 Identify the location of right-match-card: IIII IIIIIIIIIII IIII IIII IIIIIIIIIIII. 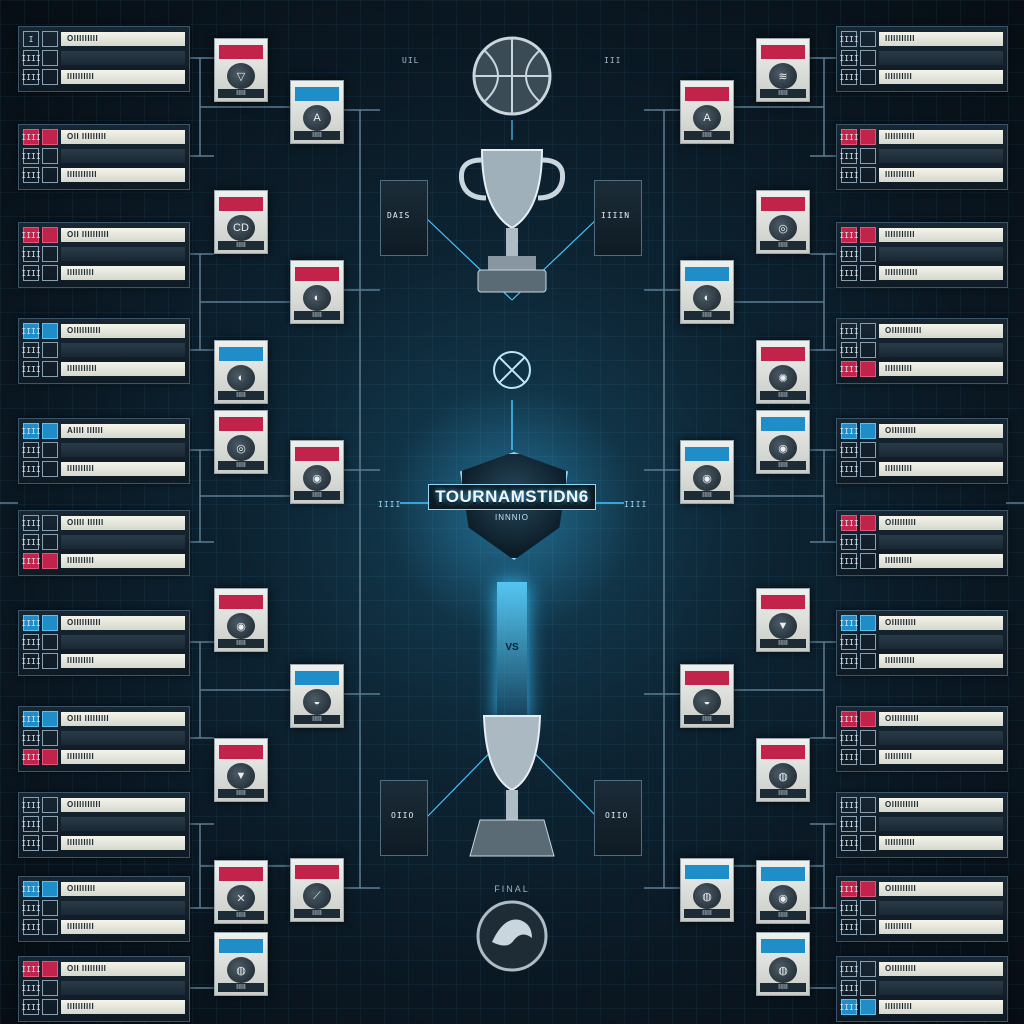
(922, 255).